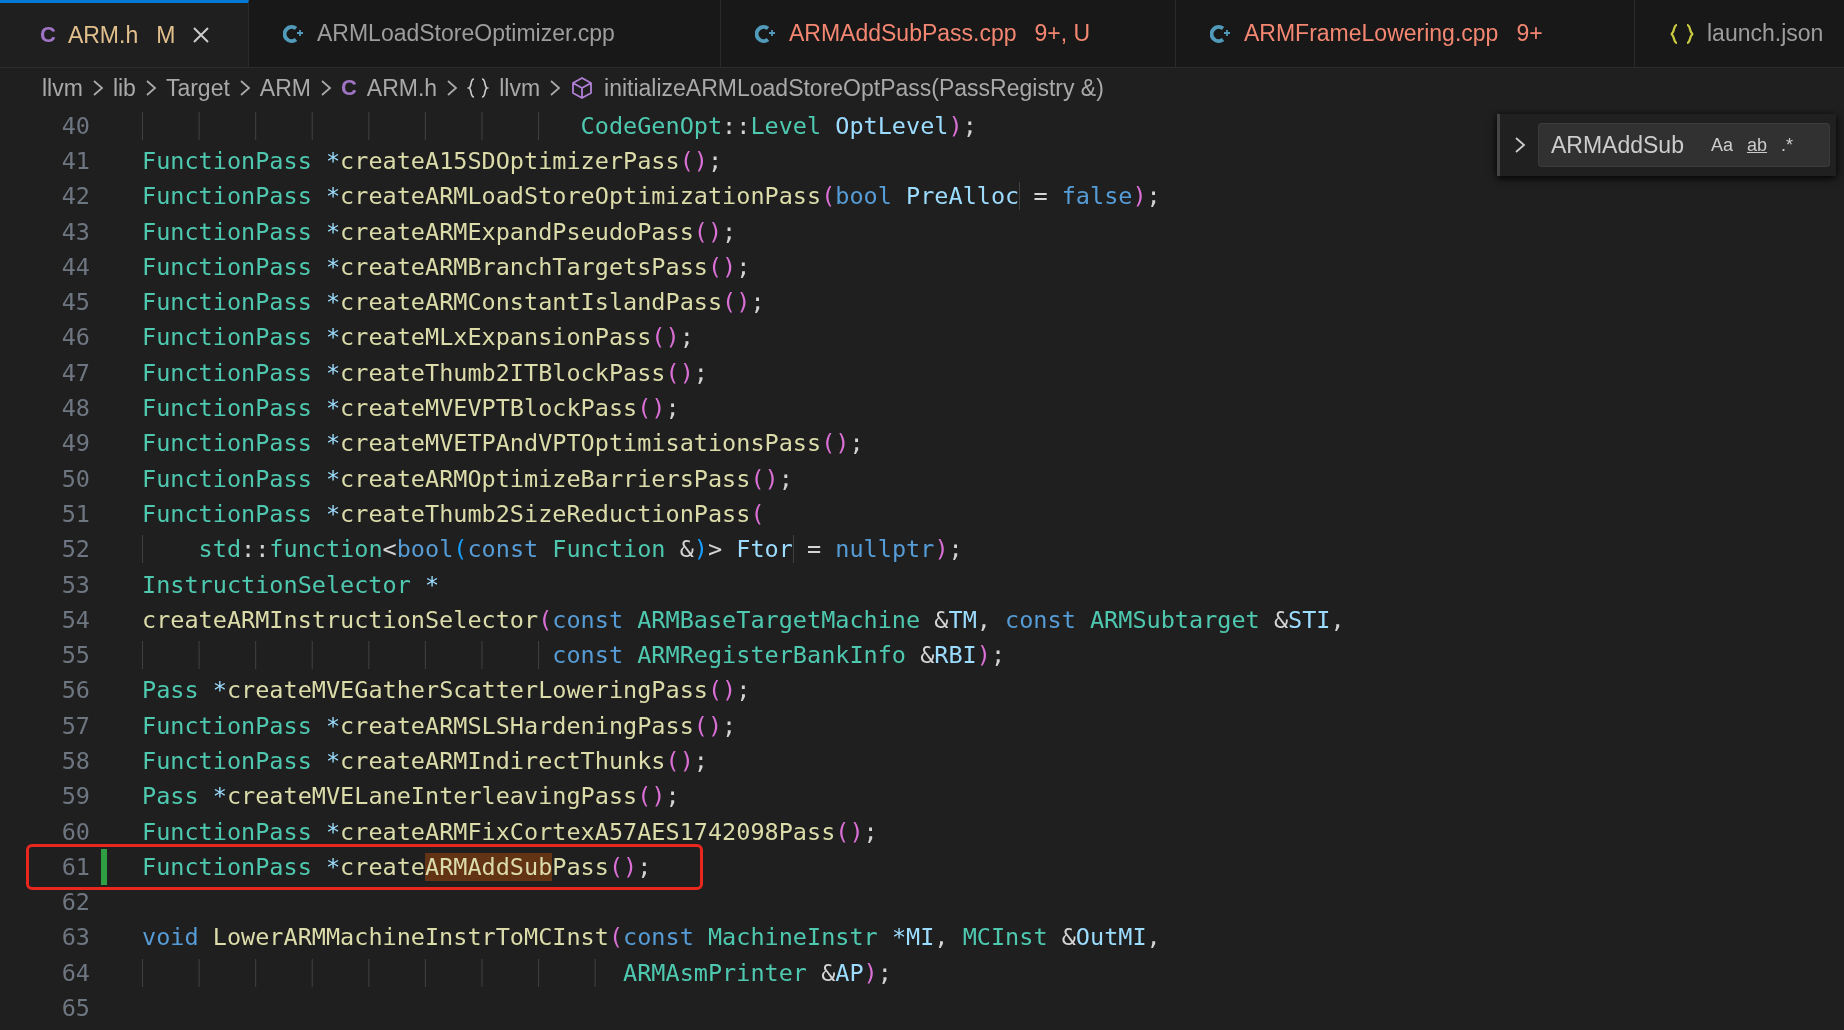 This screenshot has width=1844, height=1030. I want to click on line-number: 47, so click(75, 372).